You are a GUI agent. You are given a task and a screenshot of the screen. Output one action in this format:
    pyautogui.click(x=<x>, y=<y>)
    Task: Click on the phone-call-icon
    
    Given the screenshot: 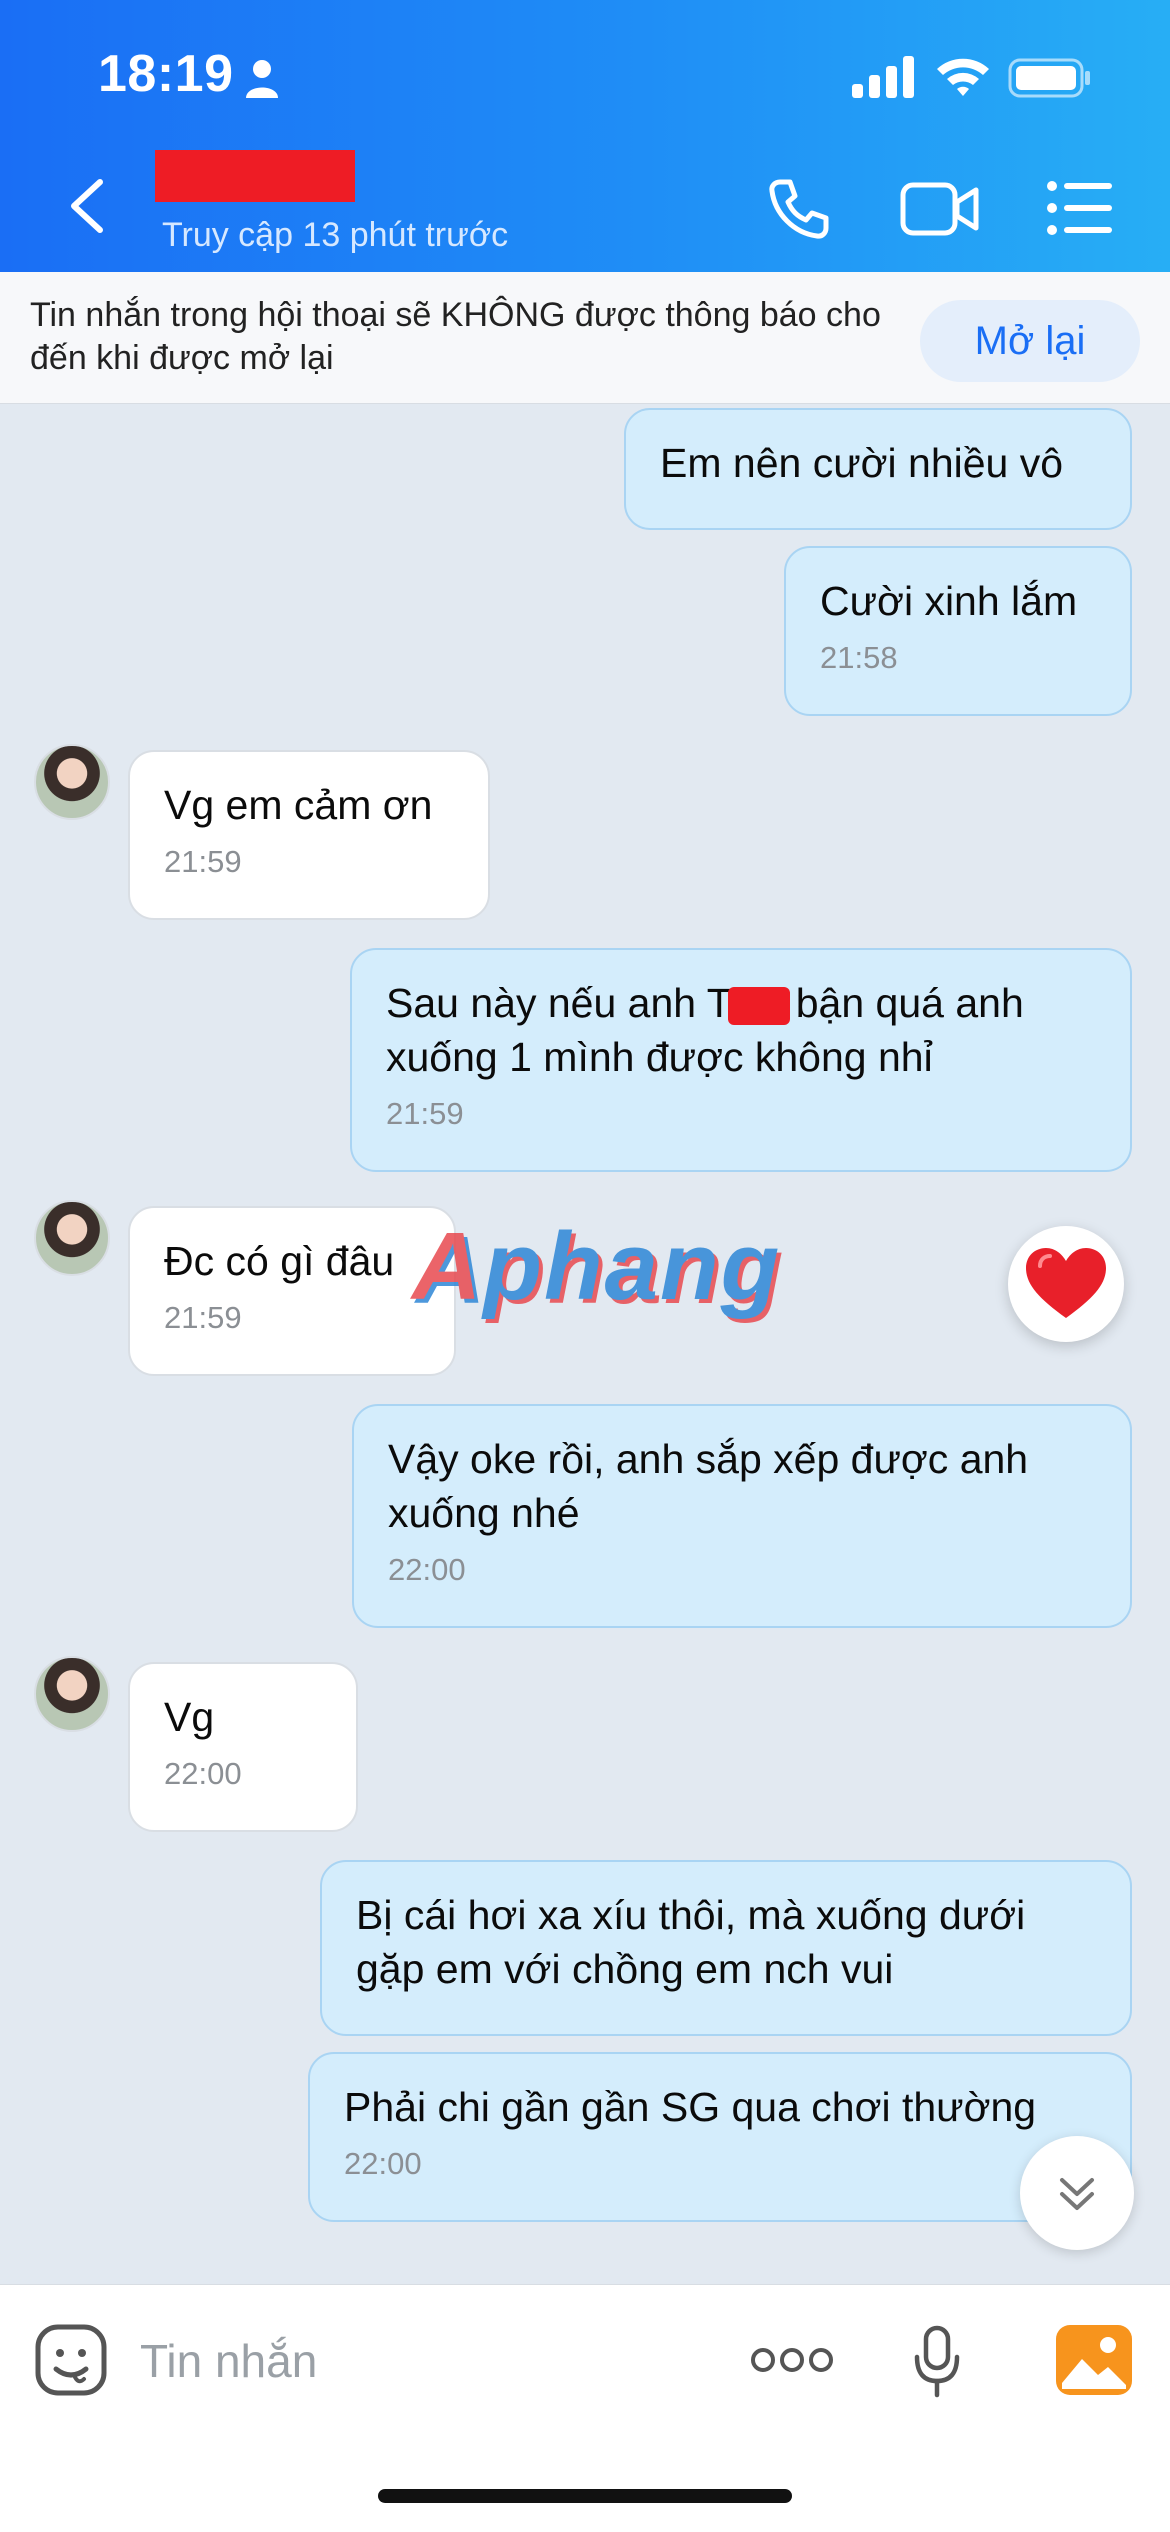 What is the action you would take?
    pyautogui.click(x=799, y=209)
    